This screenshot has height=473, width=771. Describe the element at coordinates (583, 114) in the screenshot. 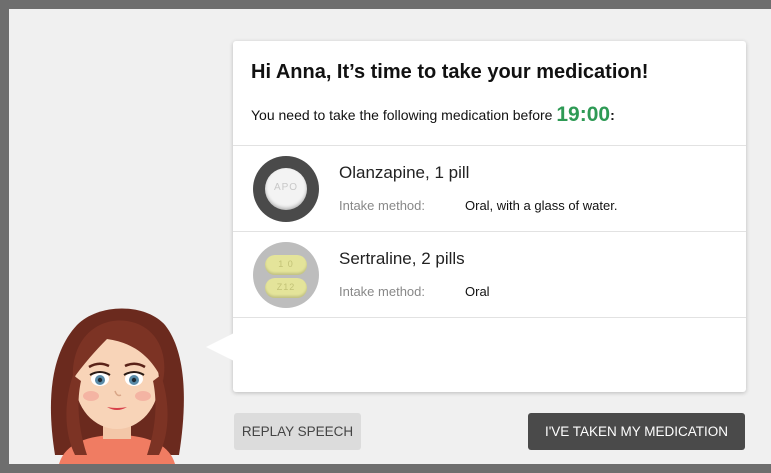

I see `deadline-time: 19:00` at that location.